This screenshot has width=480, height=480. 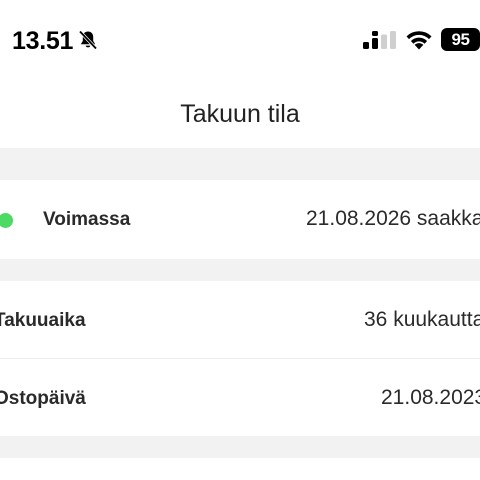 I want to click on battery-indicator: 95, so click(x=460, y=39).